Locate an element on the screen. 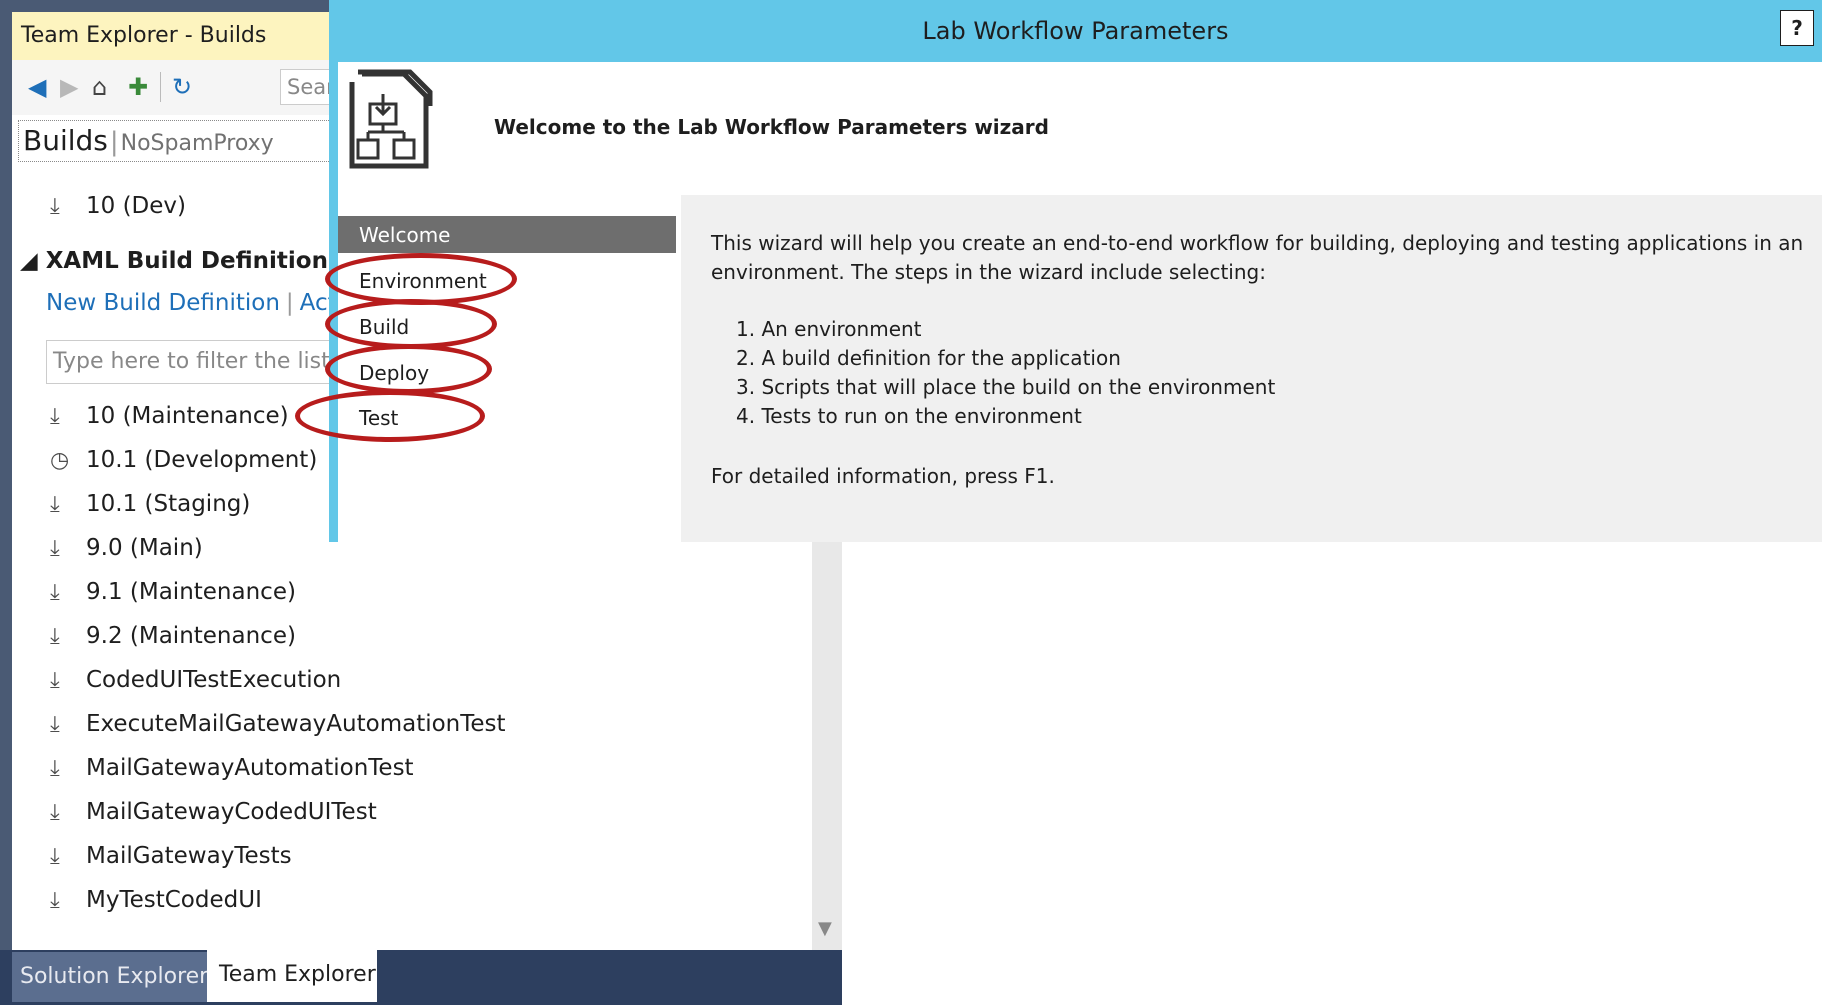 The width and height of the screenshot is (1822, 1005). page-selector: Builds|NoSpamProxy is located at coordinates (177, 141).